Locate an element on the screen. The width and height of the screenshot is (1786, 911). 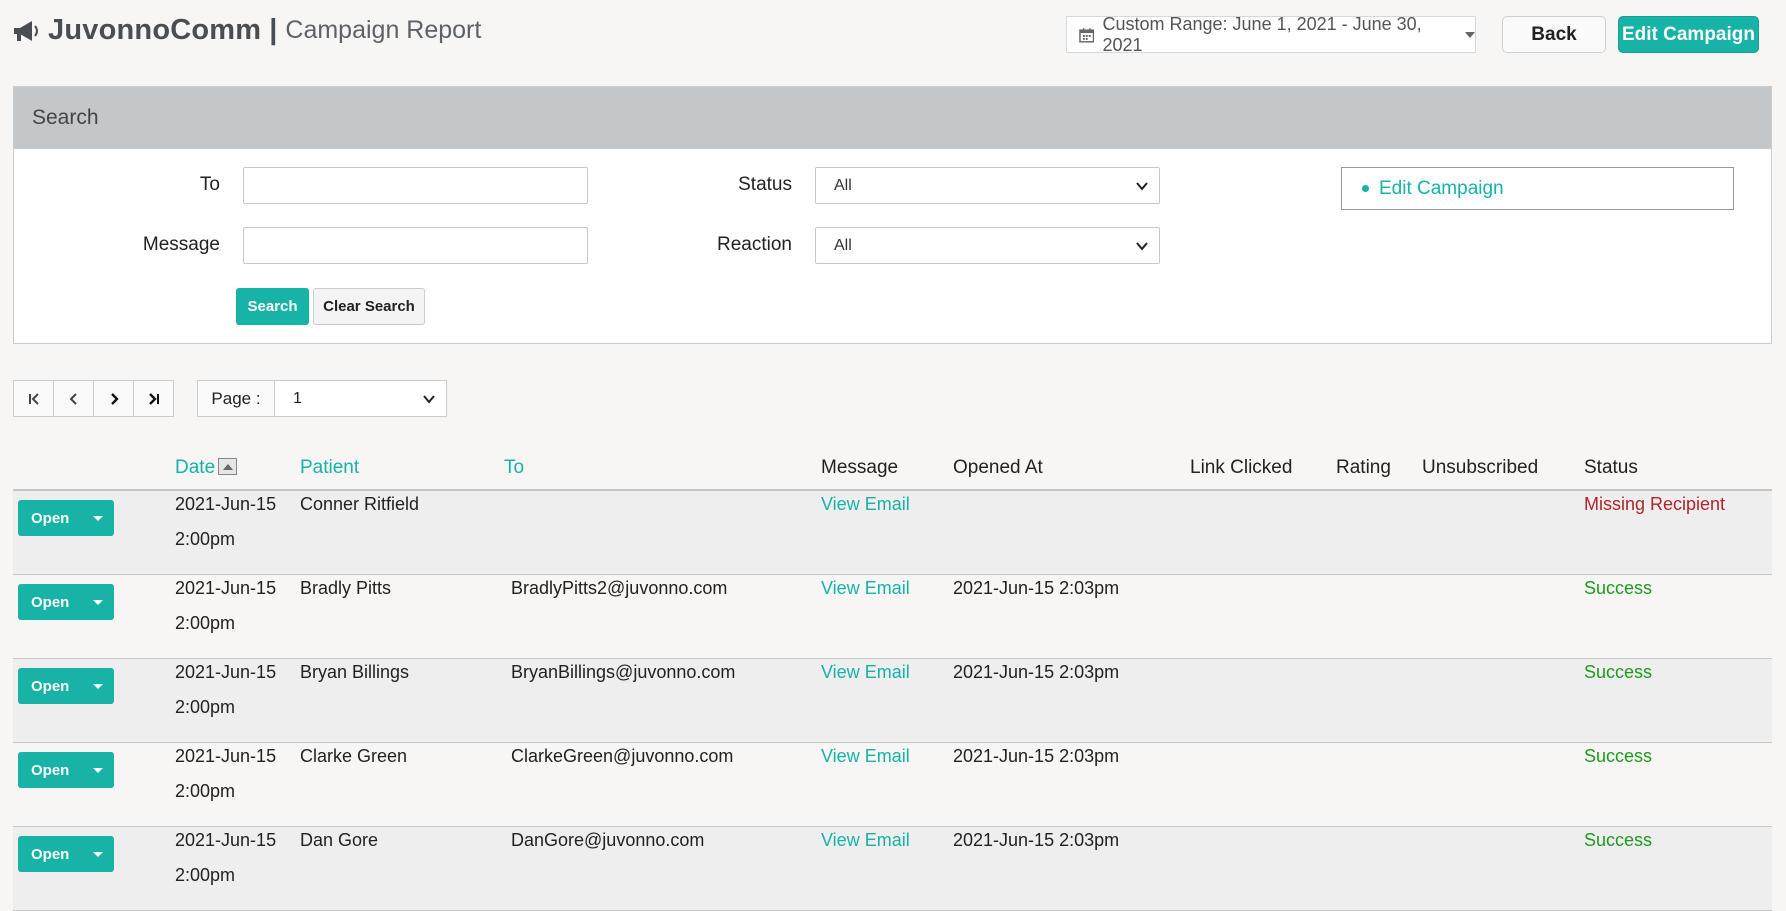
page-selector: Page : 1 is located at coordinates (322, 398).